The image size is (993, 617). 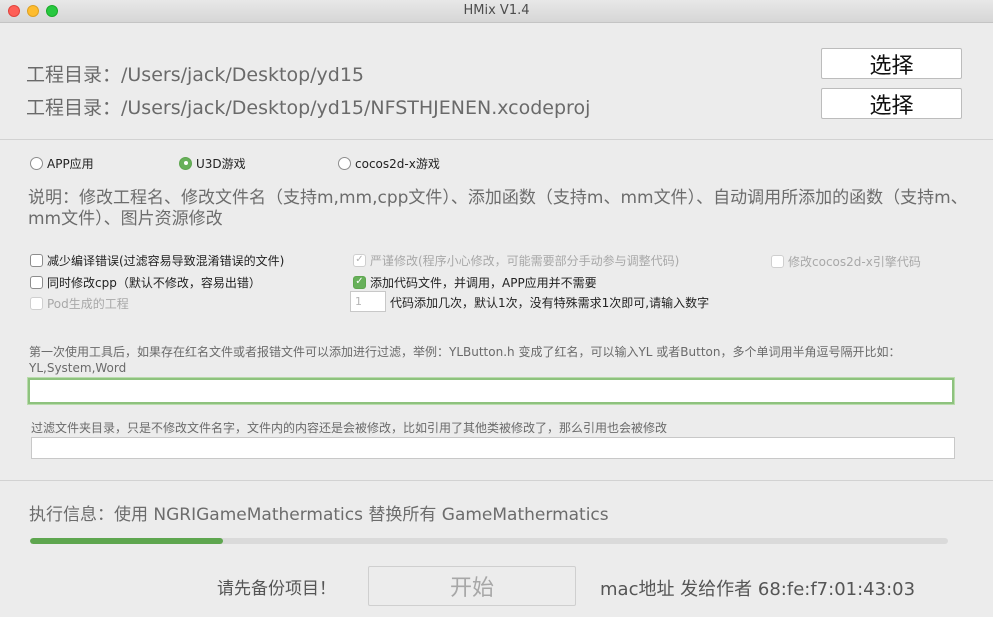 I want to click on checkbox-strict-modify: ✓ 严谨修改(程序小心修改，可能需要部分手动参与调整代码), so click(x=516, y=260).